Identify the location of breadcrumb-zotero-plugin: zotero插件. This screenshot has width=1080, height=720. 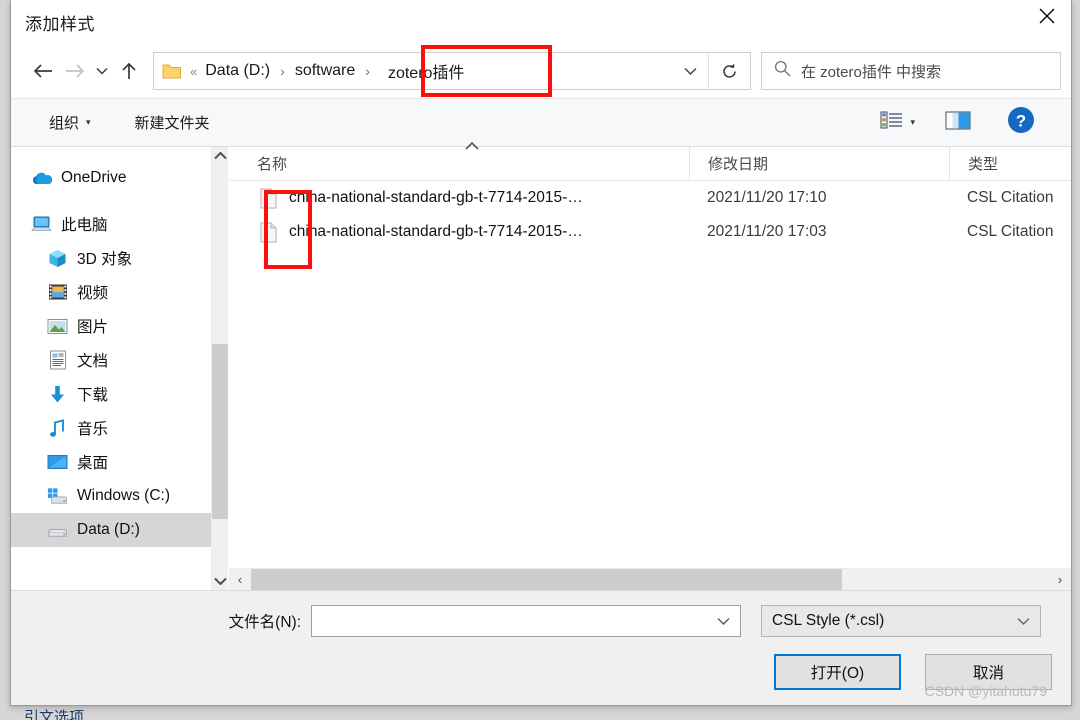
(426, 71).